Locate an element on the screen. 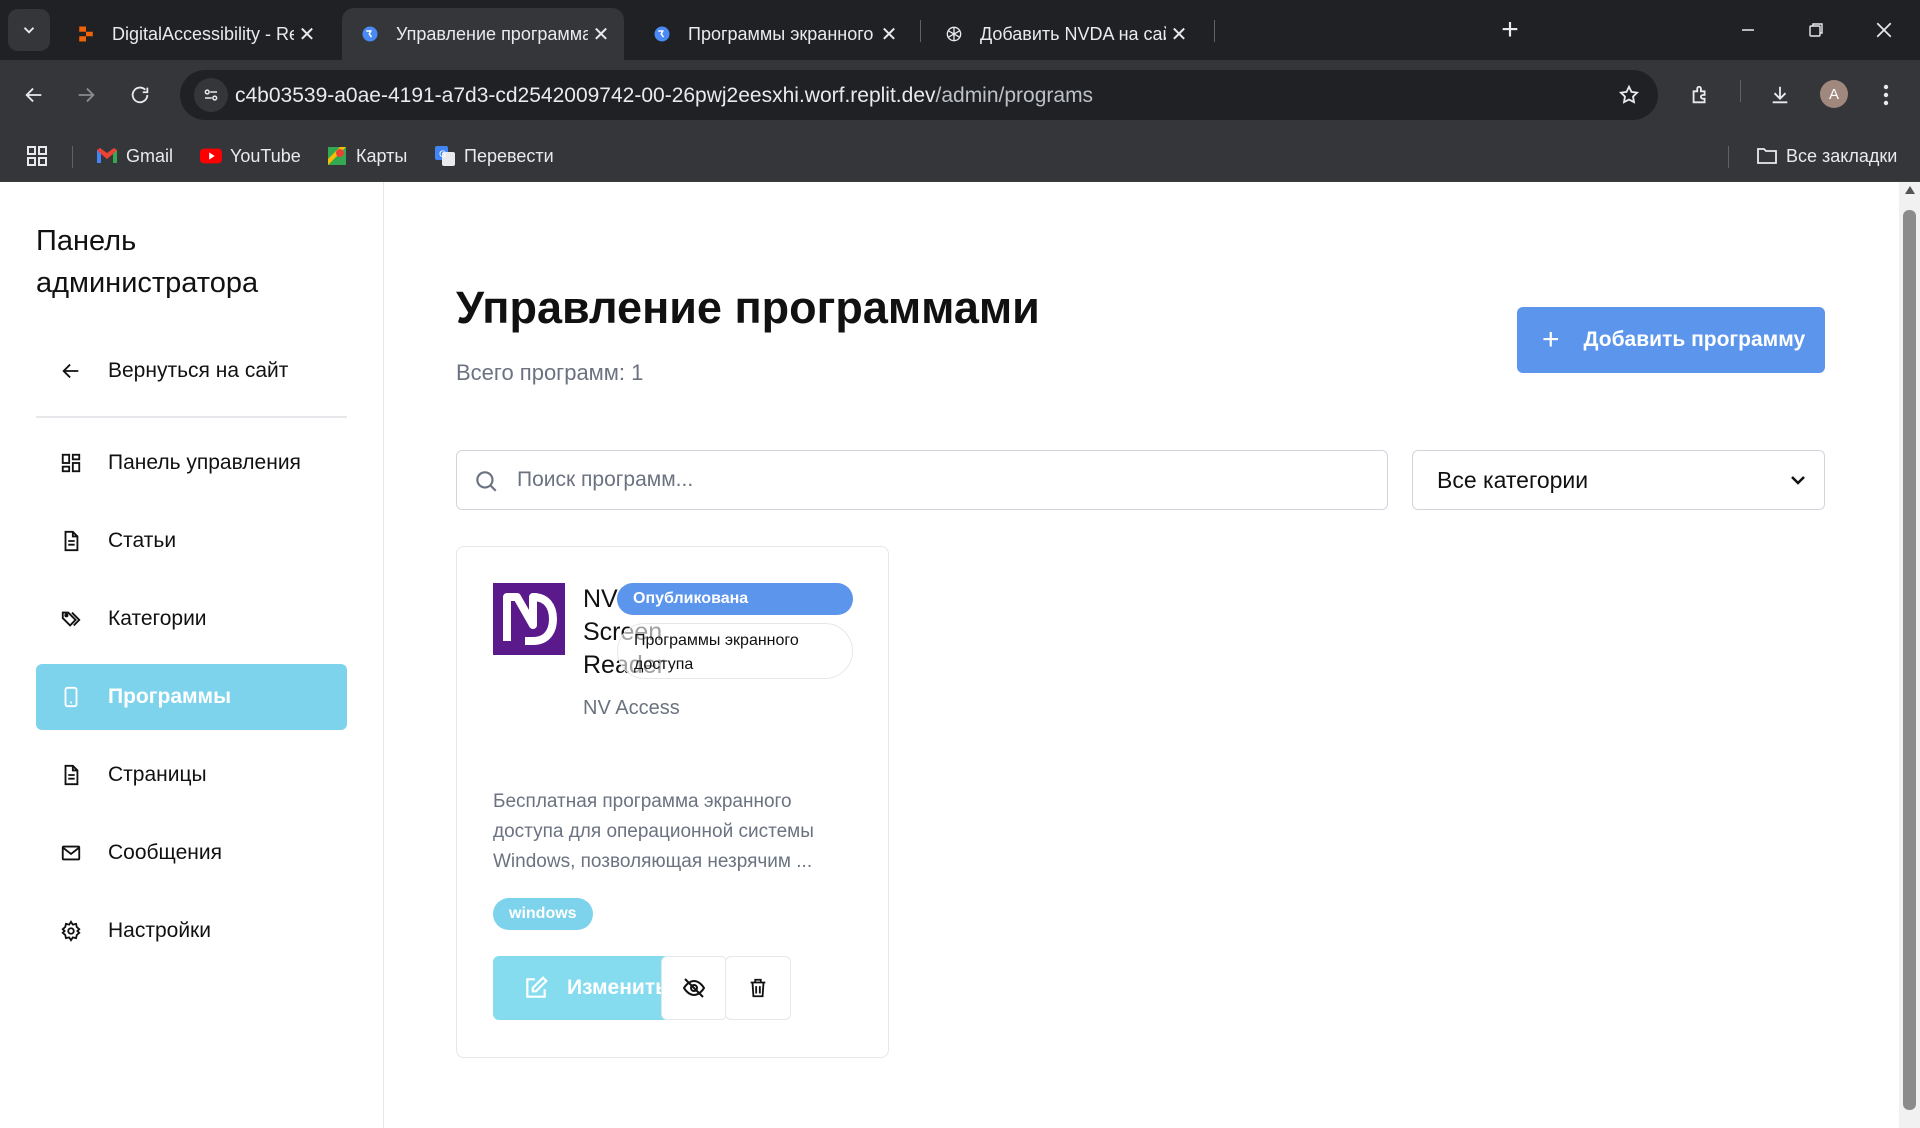  sidebar-item-articles: Статьи is located at coordinates (191, 541).